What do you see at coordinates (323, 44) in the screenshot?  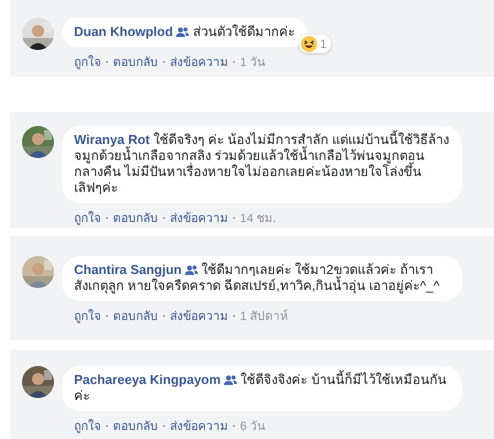 I see `reaction-count: 1` at bounding box center [323, 44].